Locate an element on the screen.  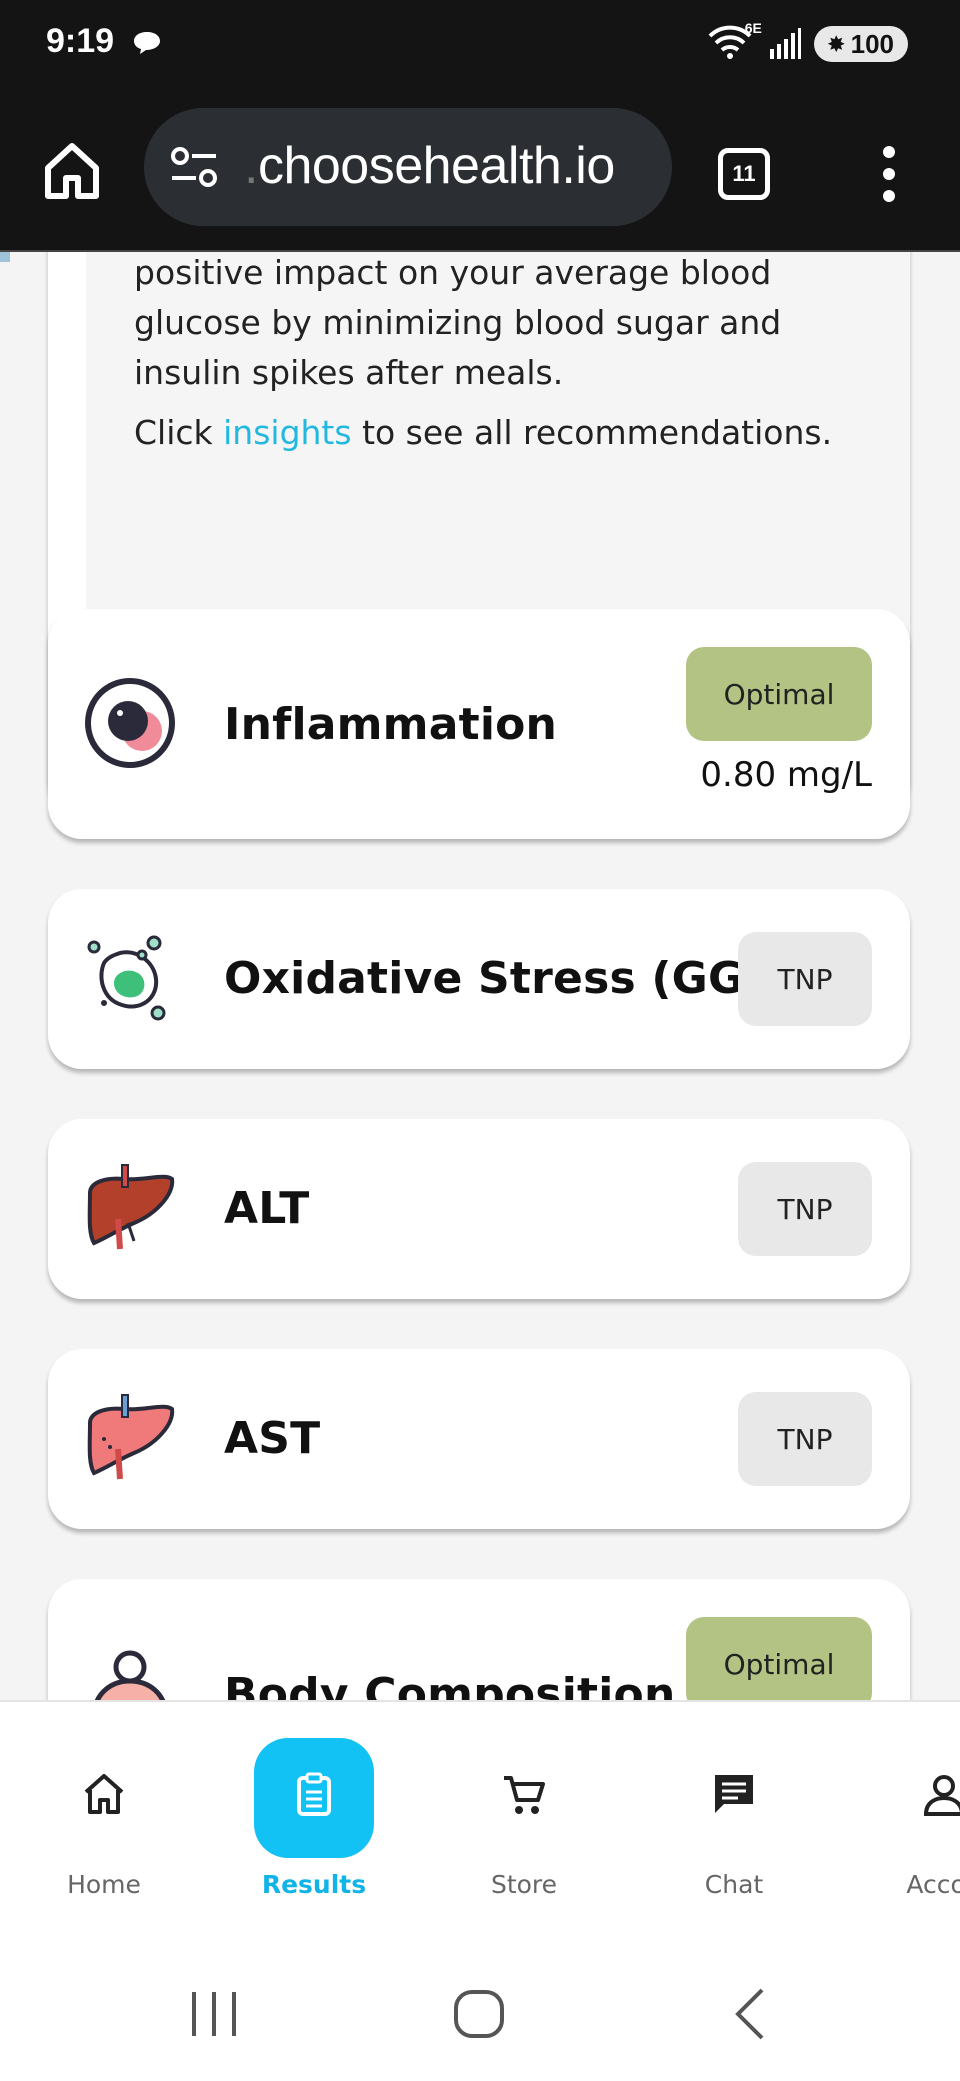
more-options-icon is located at coordinates (889, 174).